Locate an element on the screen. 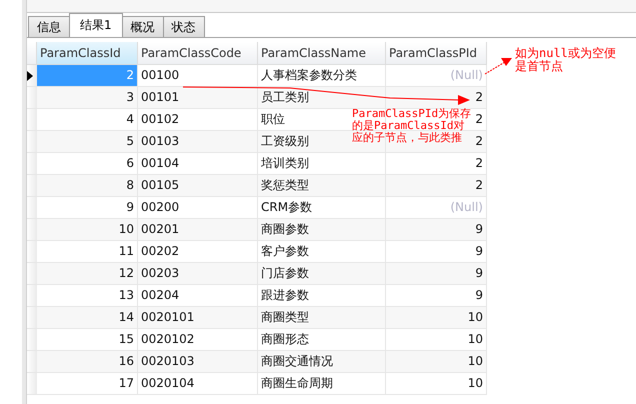 Image resolution: width=636 pixels, height=404 pixels. tab: 信息 is located at coordinates (49, 26).